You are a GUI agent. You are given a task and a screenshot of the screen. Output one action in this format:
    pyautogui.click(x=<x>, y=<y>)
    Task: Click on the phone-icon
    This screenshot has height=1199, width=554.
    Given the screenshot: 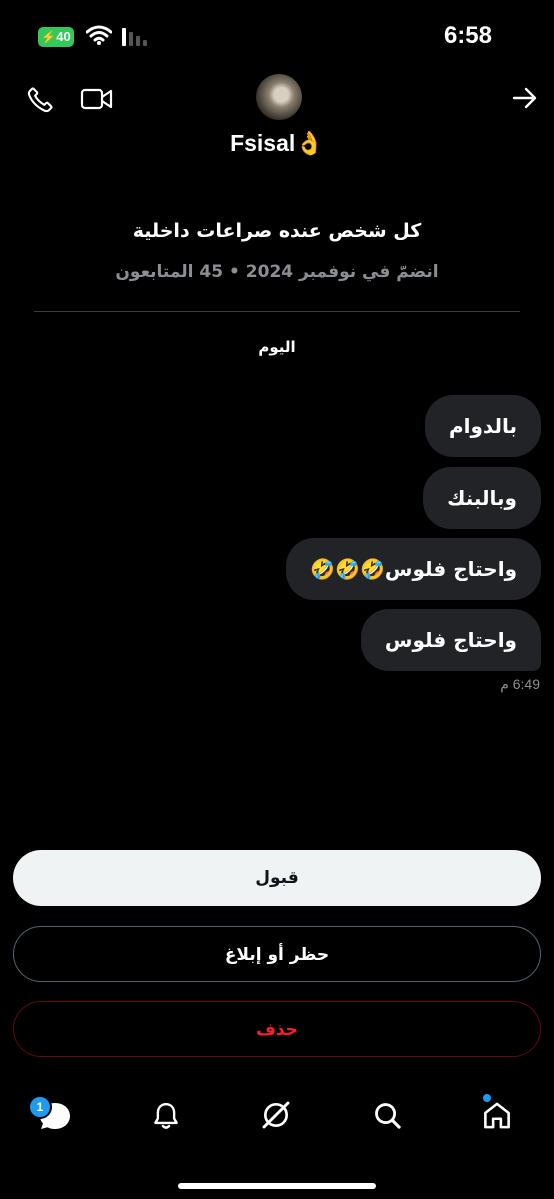 What is the action you would take?
    pyautogui.click(x=40, y=100)
    